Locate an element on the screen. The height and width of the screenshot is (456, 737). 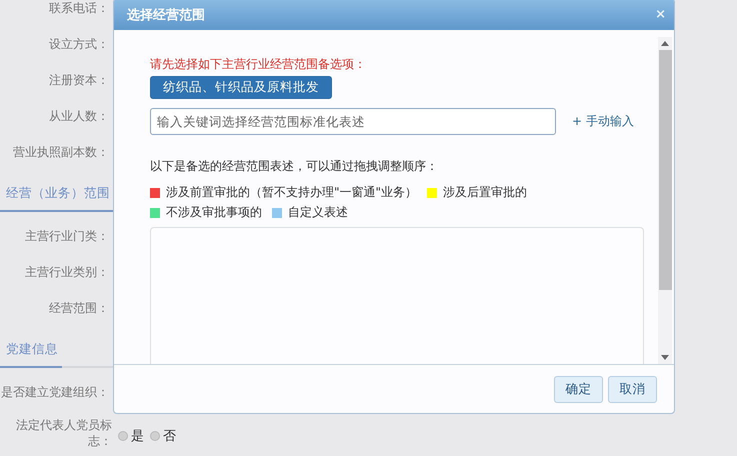
scroll-down-icon is located at coordinates (665, 357).